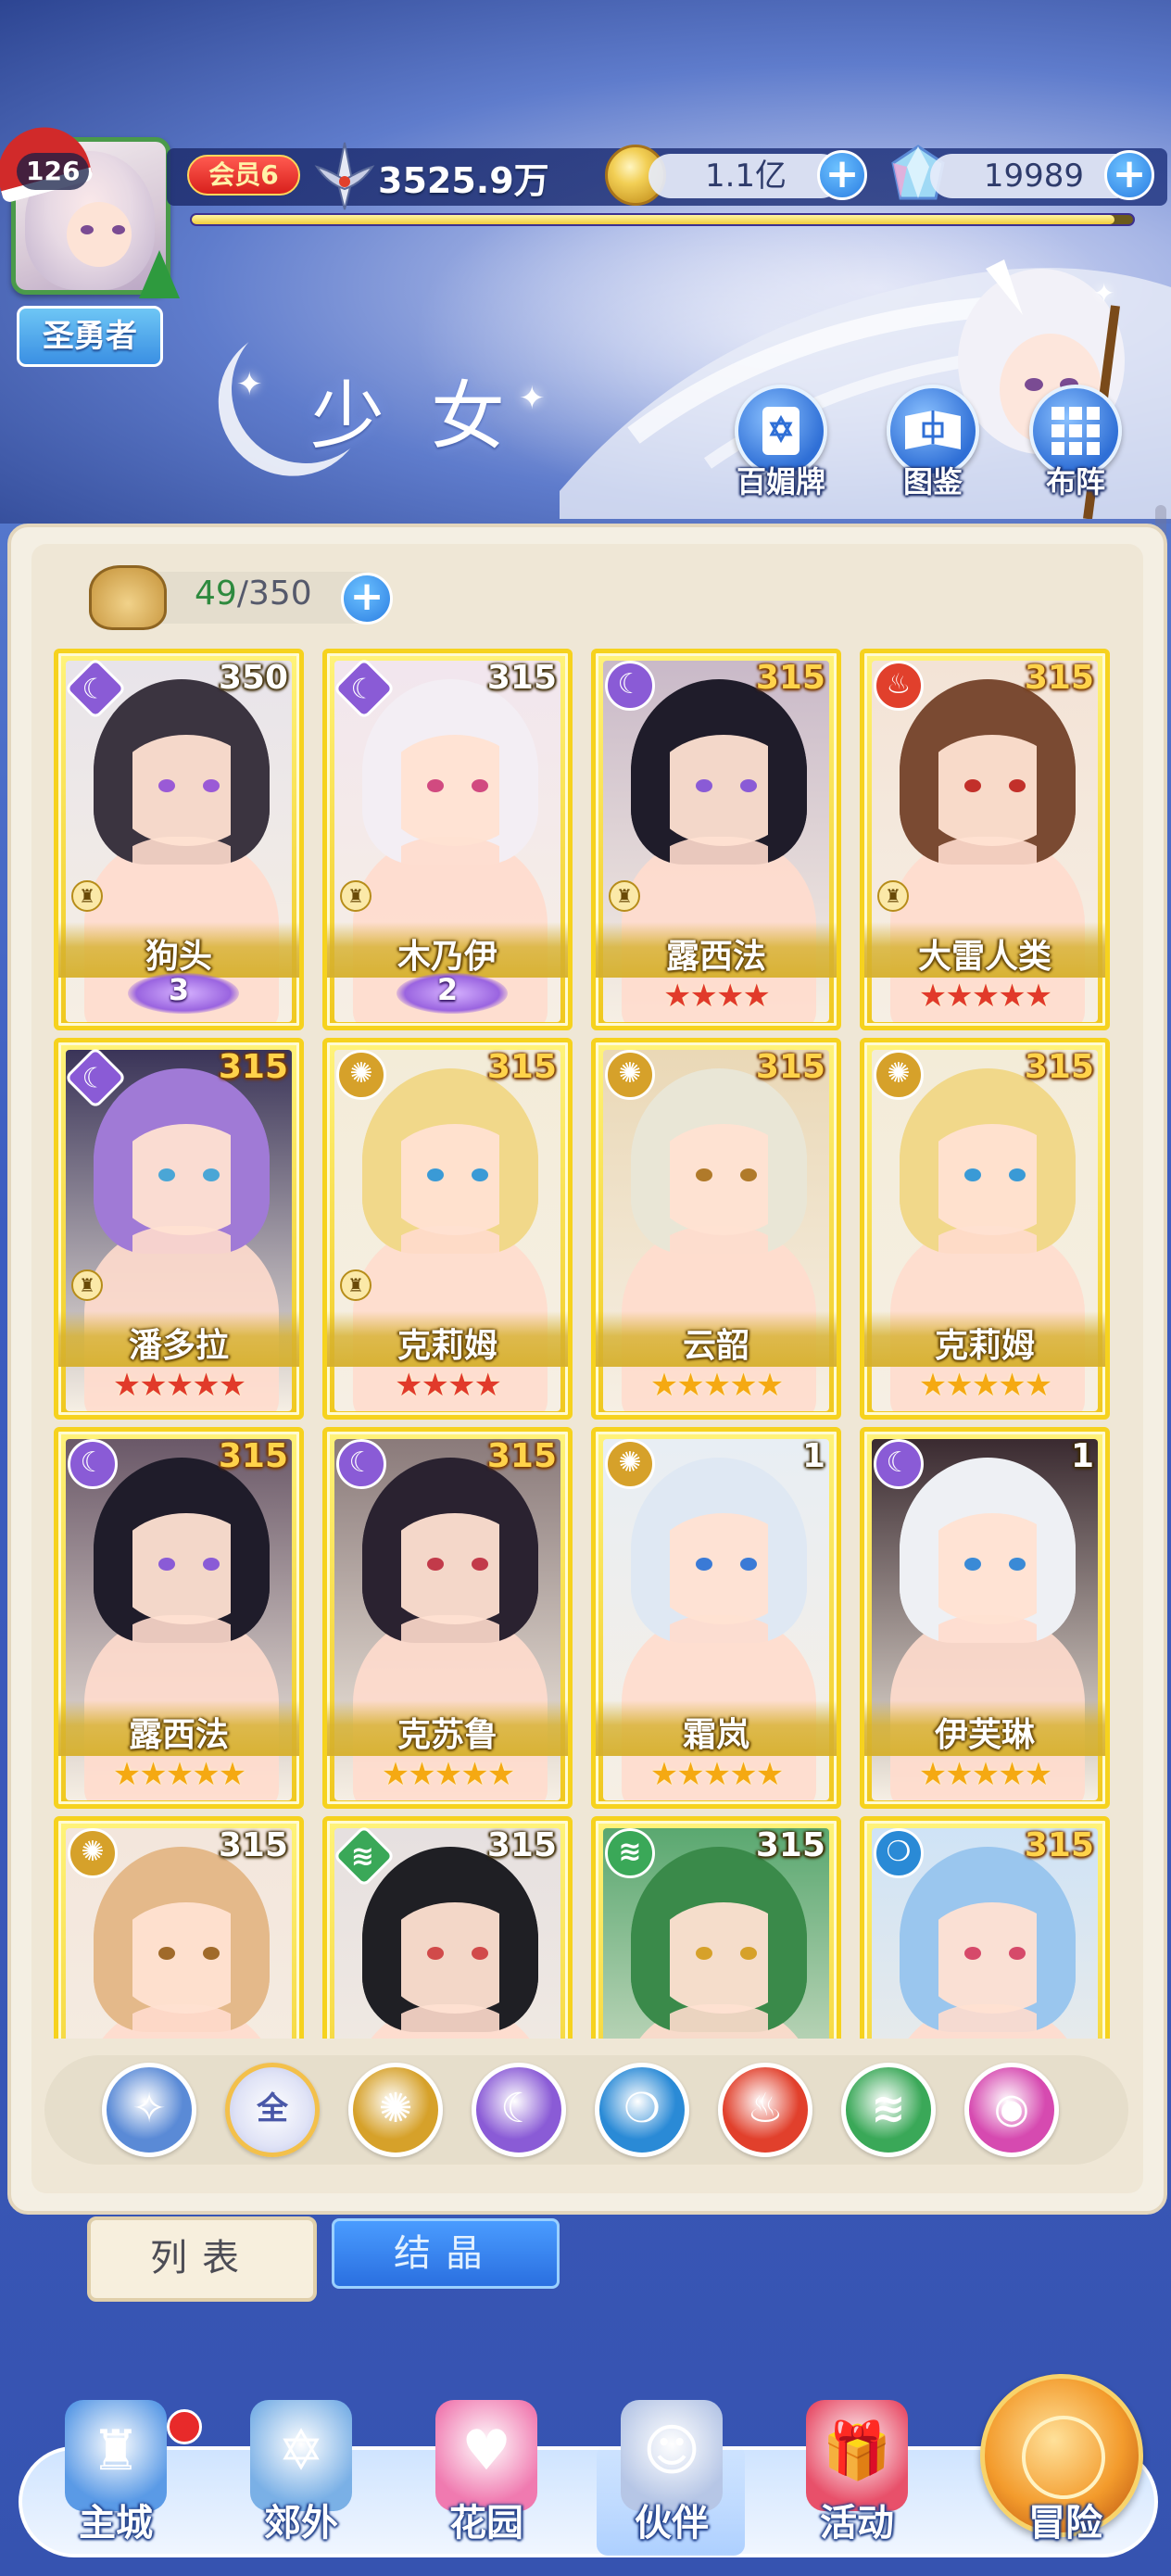  What do you see at coordinates (447, 957) in the screenshot?
I see `card-name: 木乃伊` at bounding box center [447, 957].